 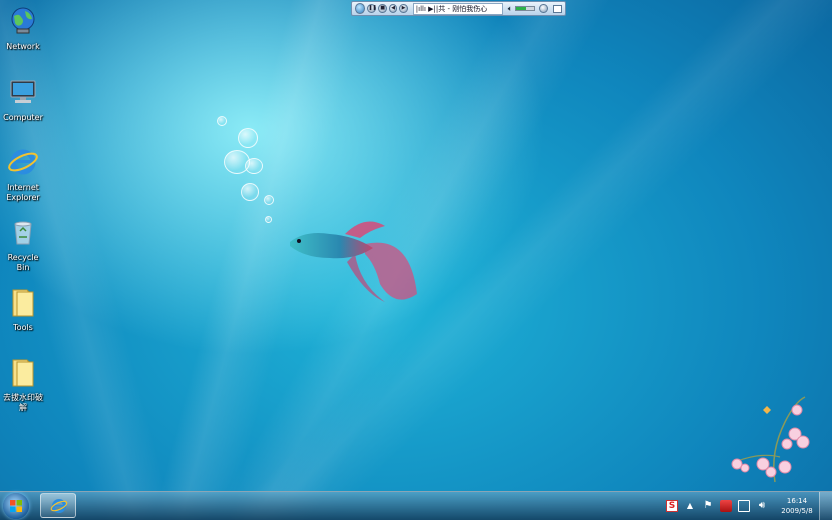 What do you see at coordinates (762, 506) in the screenshot?
I see `volume-tray-icon: 🔊︎` at bounding box center [762, 506].